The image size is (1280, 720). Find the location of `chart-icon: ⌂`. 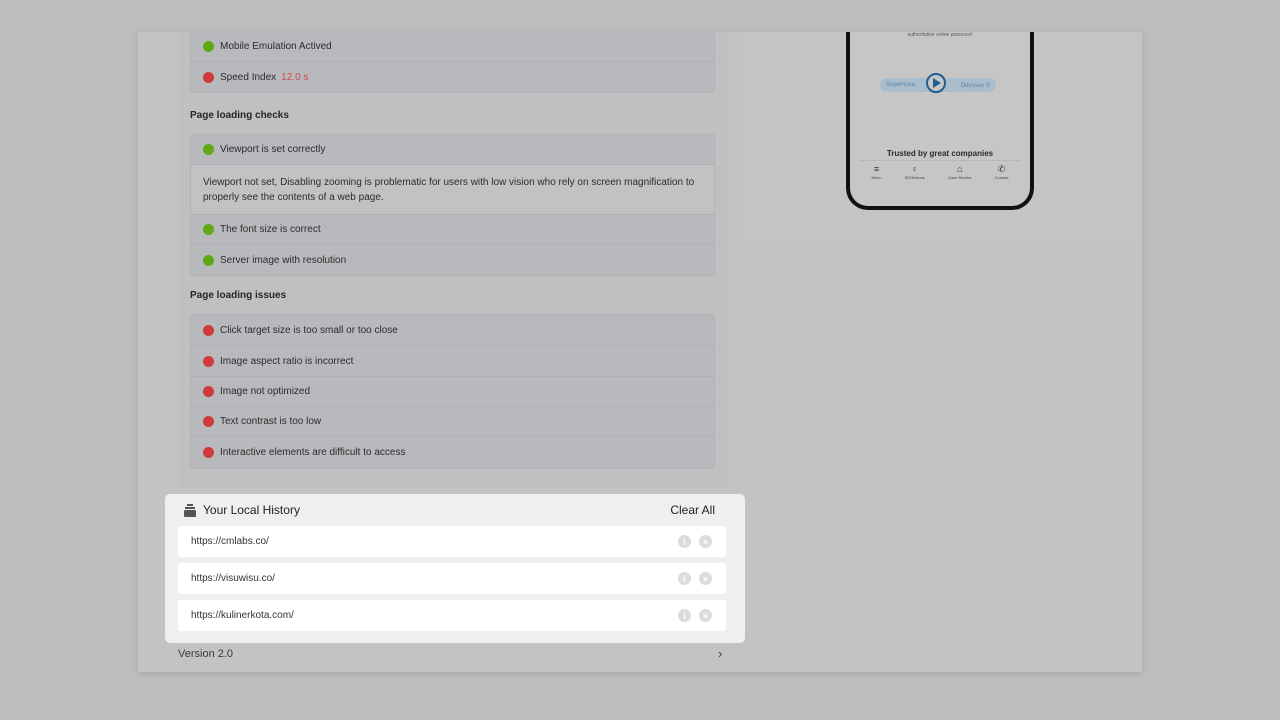

chart-icon: ⌂ is located at coordinates (959, 169).